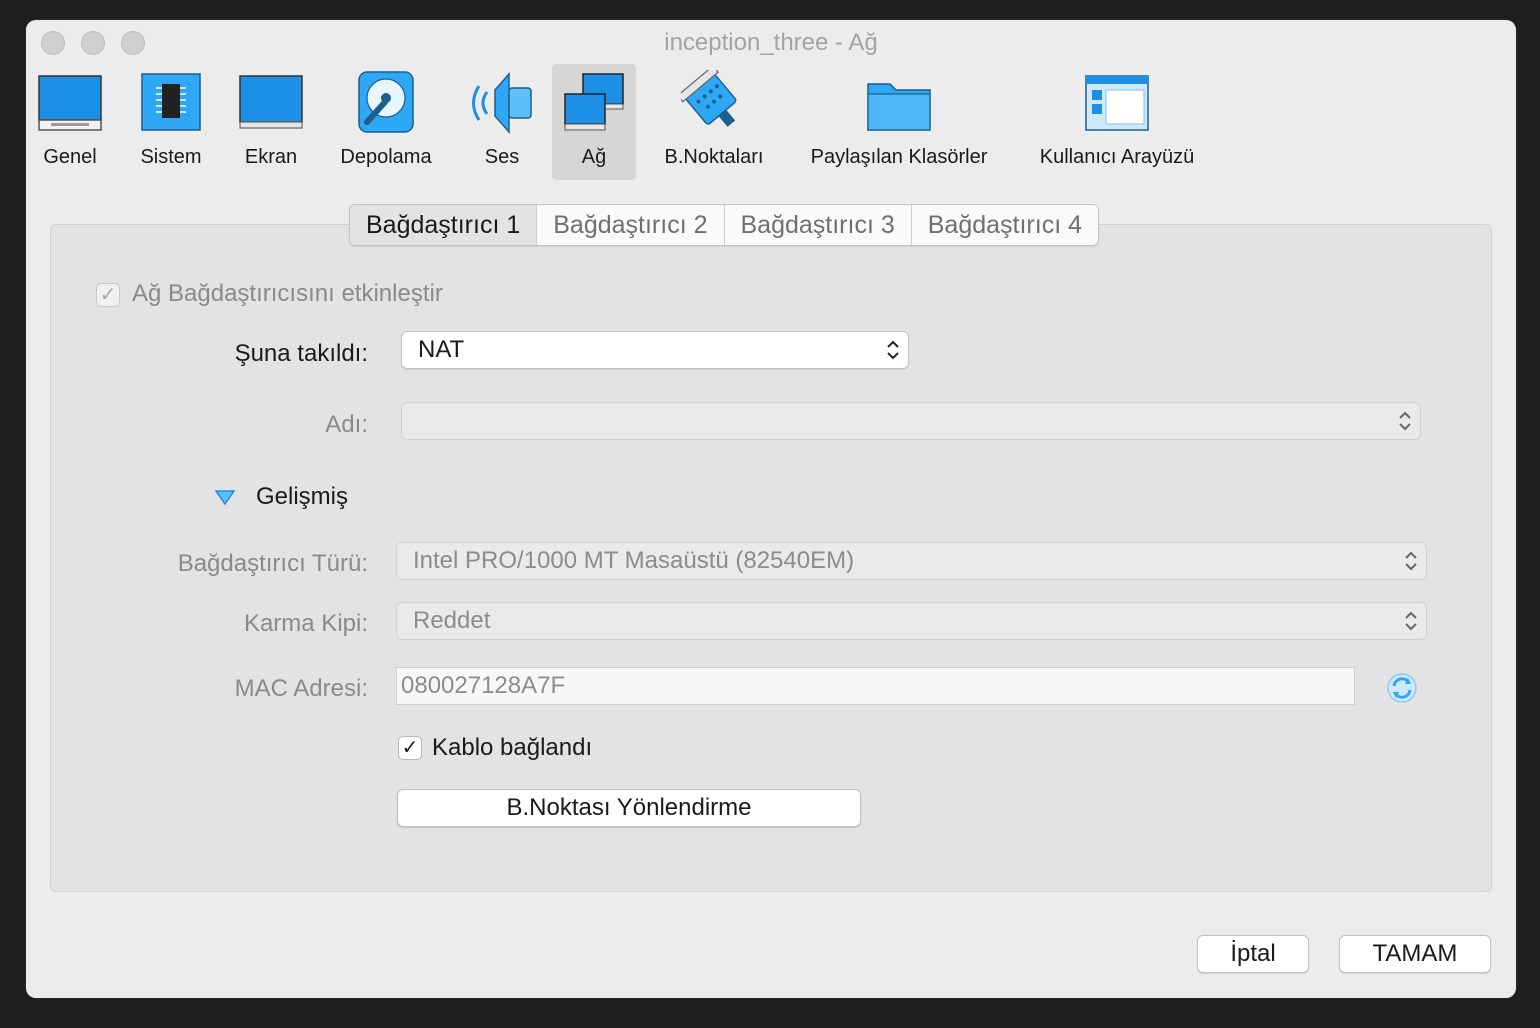  I want to click on promiscuous-mode-value: Reddet, so click(452, 620).